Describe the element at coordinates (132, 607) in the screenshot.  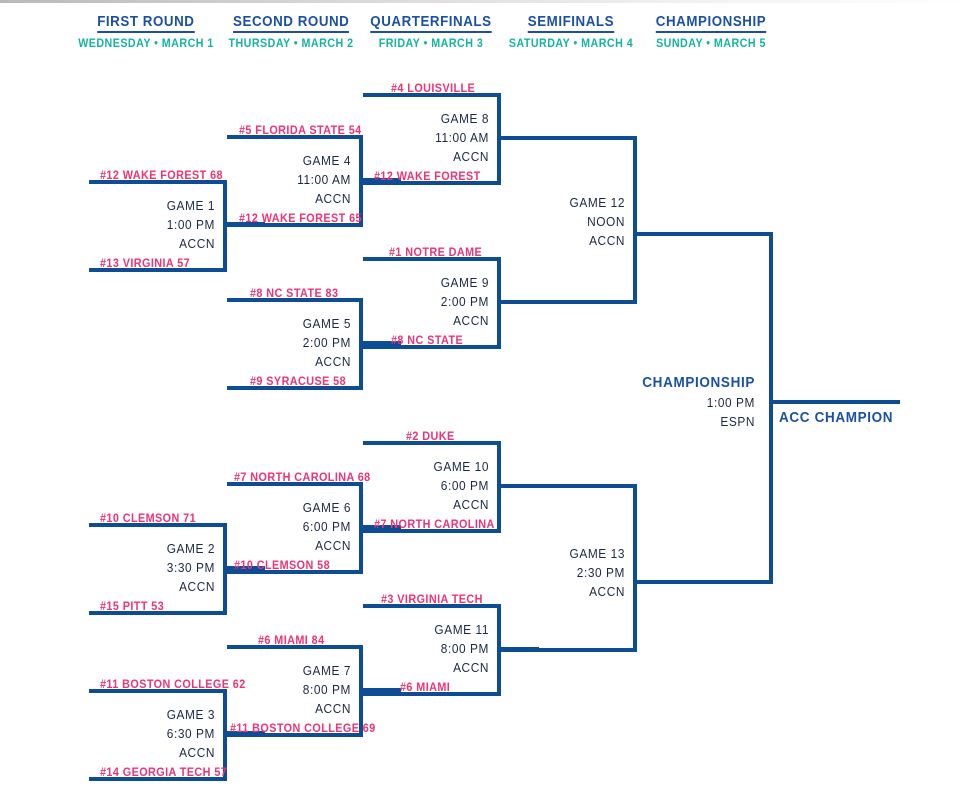
I see `team-label: #15 PITT 53` at that location.